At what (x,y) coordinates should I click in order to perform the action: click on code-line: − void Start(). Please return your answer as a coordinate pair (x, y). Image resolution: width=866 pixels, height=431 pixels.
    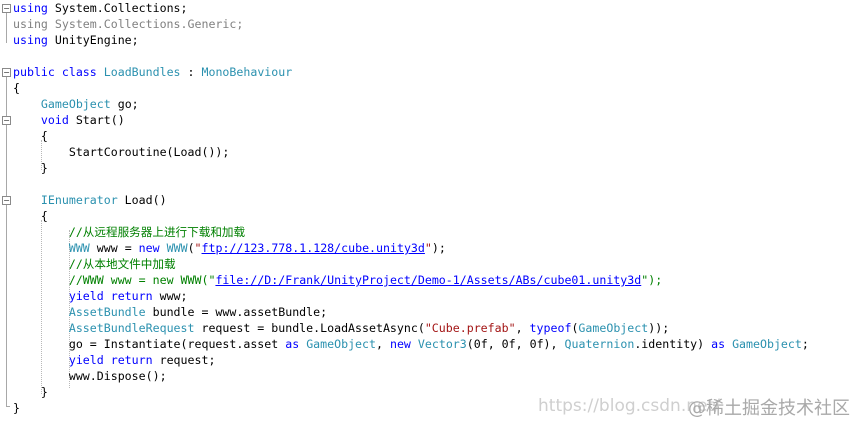
    Looking at the image, I should click on (433, 120).